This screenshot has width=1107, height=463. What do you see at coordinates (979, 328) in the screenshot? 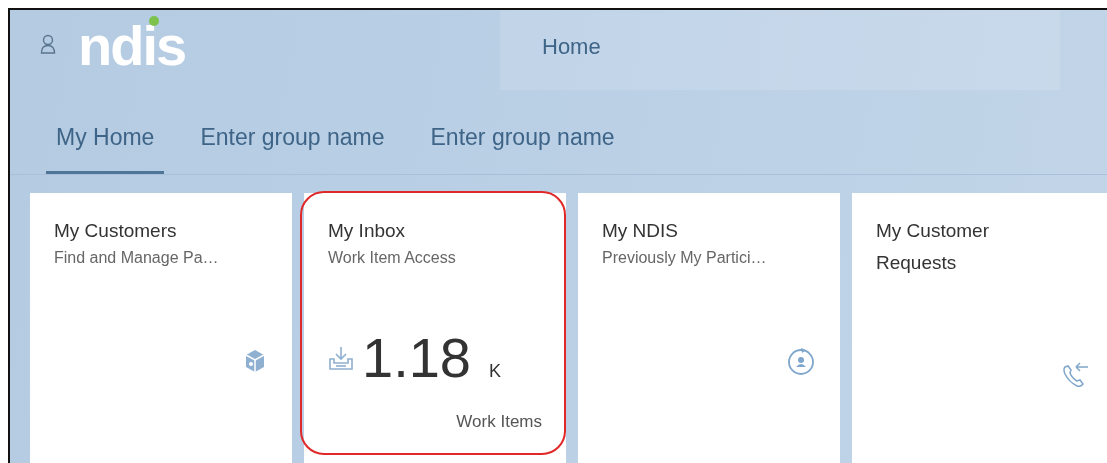
I see `tile: My Customer Requests` at bounding box center [979, 328].